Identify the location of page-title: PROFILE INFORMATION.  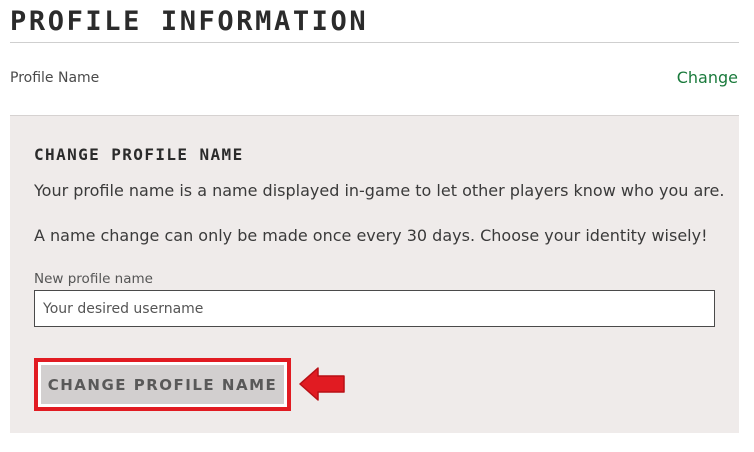
(189, 21).